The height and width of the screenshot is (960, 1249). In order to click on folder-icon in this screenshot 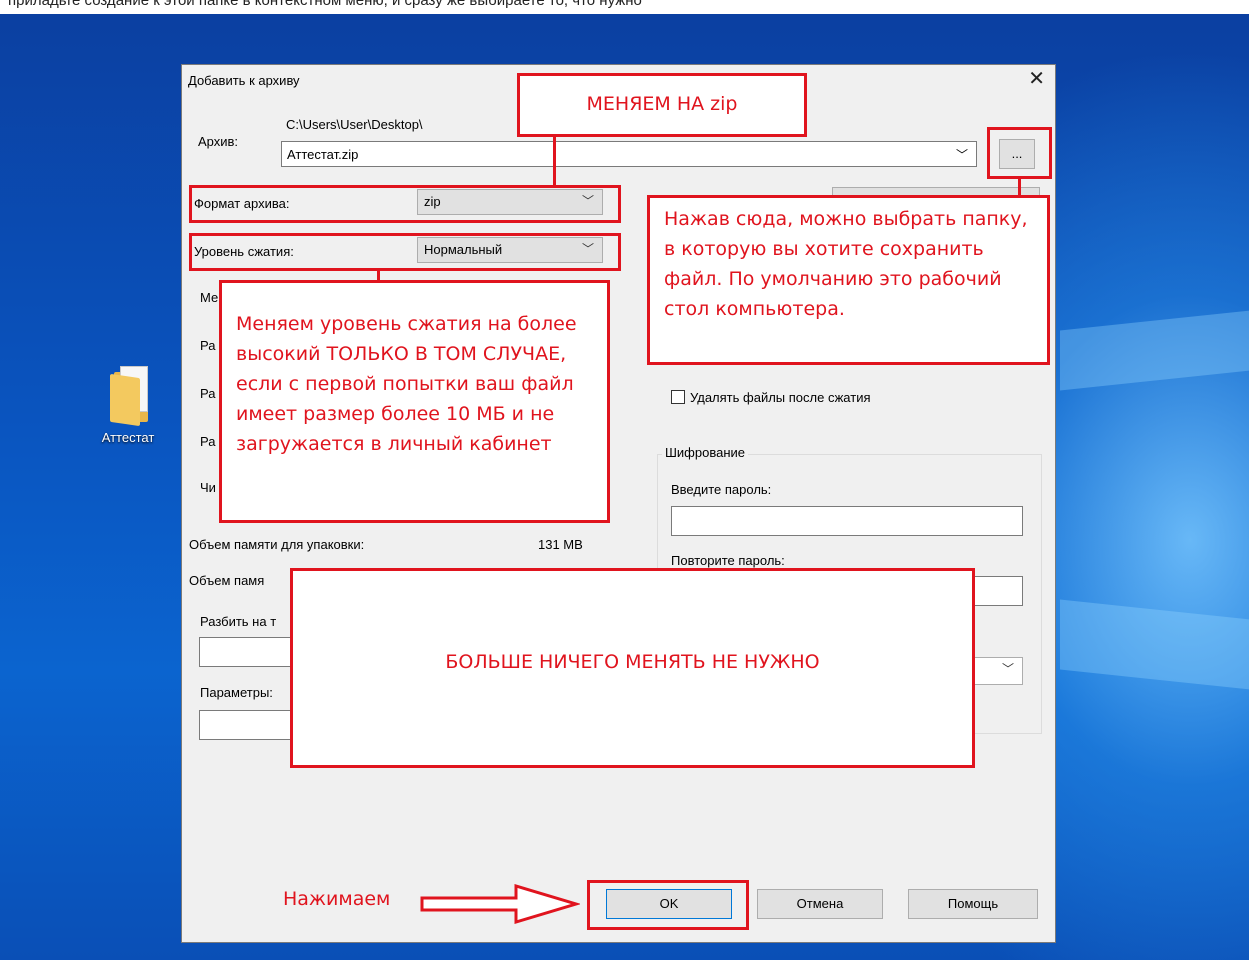, I will do `click(128, 394)`.